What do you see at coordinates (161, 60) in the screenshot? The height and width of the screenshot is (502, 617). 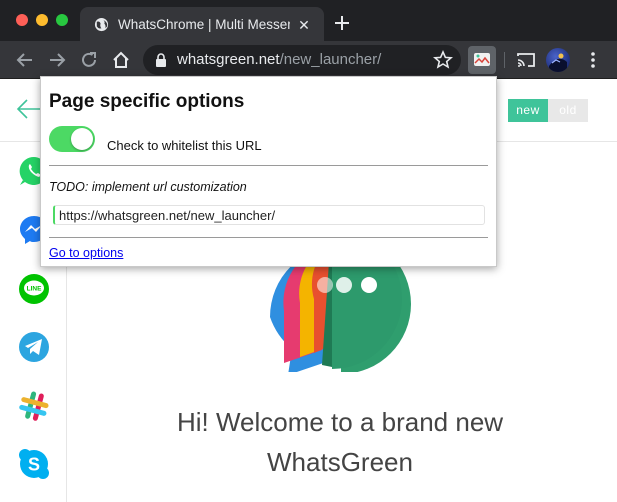 I see `lock-icon` at bounding box center [161, 60].